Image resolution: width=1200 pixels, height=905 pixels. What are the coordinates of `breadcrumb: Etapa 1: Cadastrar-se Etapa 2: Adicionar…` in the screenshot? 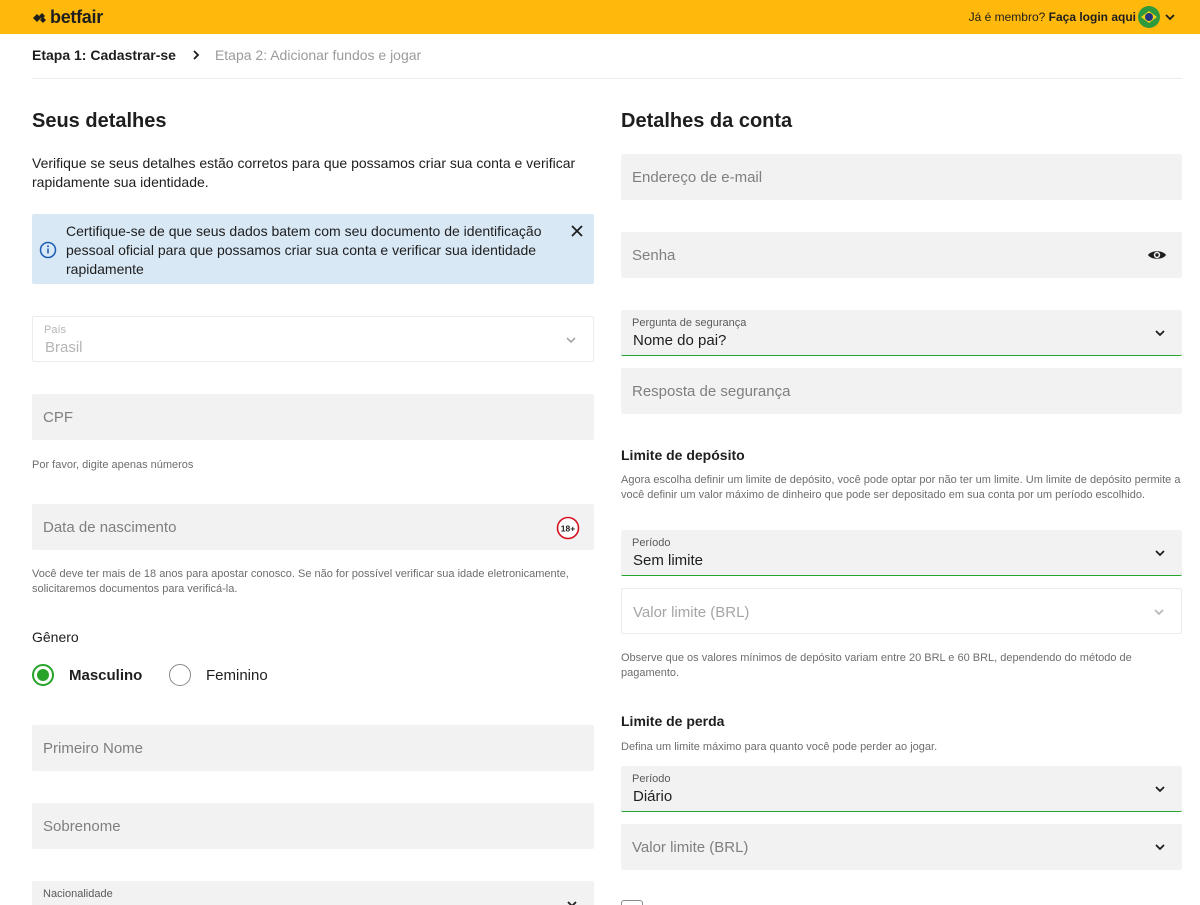 It's located at (226, 55).